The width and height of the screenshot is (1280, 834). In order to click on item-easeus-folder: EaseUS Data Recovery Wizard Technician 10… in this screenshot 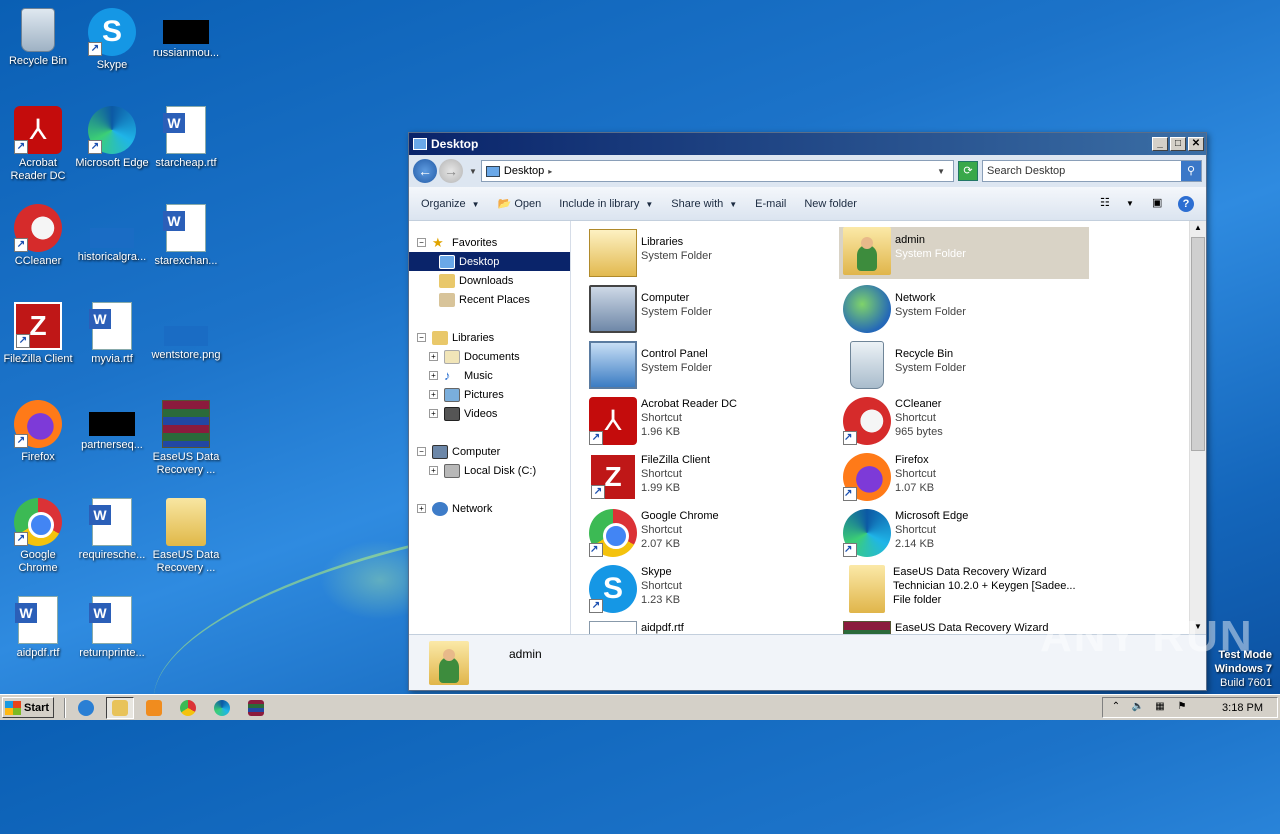, I will do `click(964, 591)`.